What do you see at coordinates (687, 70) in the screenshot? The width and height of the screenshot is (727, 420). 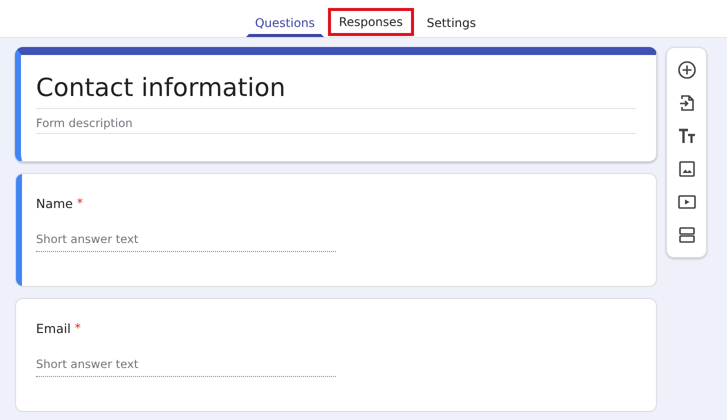 I see `add-icon` at bounding box center [687, 70].